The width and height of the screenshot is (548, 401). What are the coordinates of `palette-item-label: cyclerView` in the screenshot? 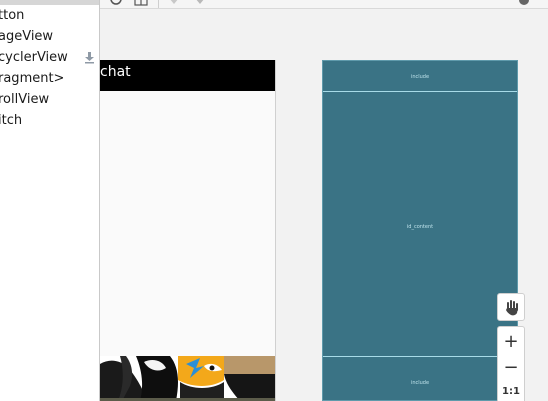 It's located at (34, 57).